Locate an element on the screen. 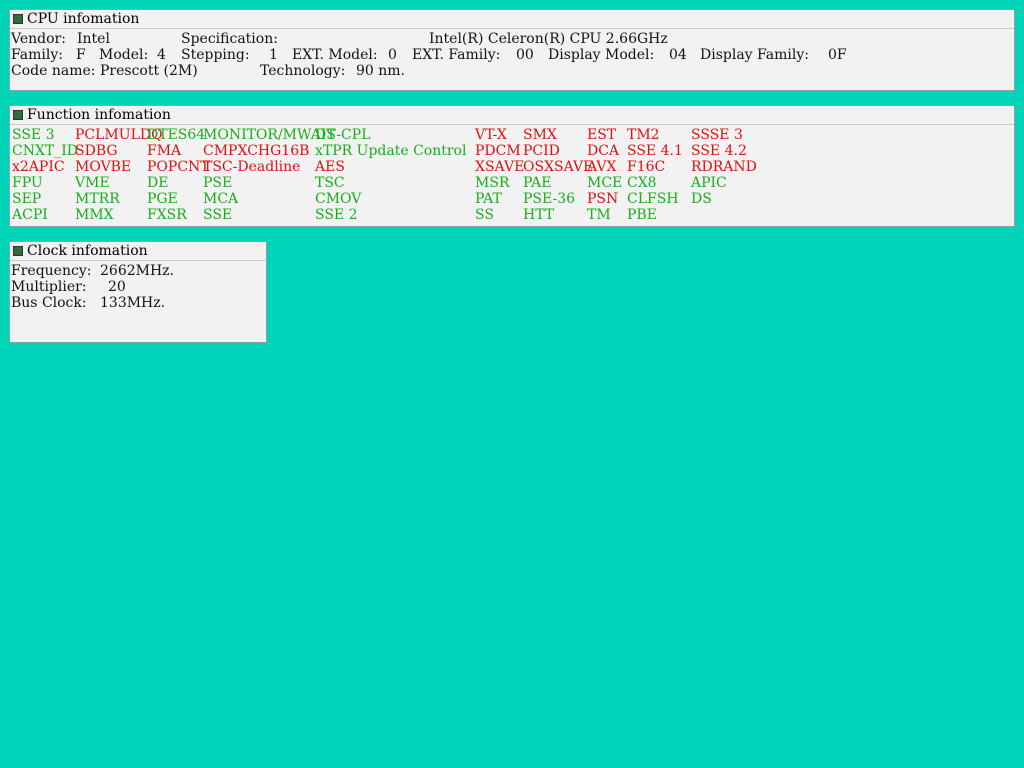 The image size is (1024, 768). feature-flag: x2APIC is located at coordinates (38, 167).